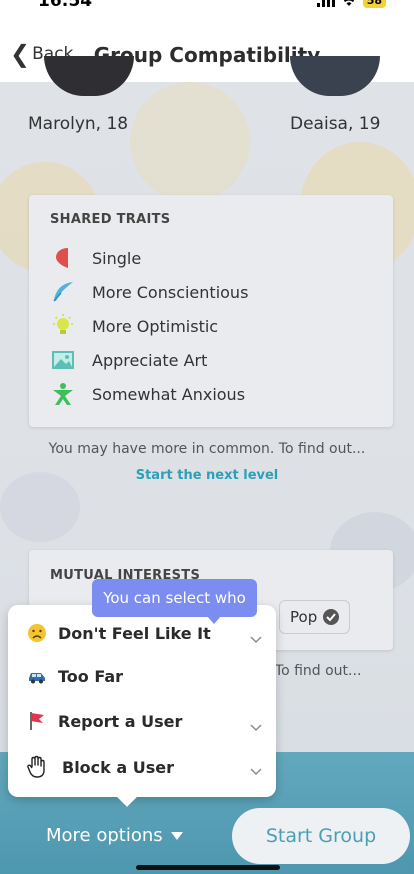 The width and height of the screenshot is (414, 874). Describe the element at coordinates (304, 617) in the screenshot. I see `interest-tag-label: Pop` at that location.